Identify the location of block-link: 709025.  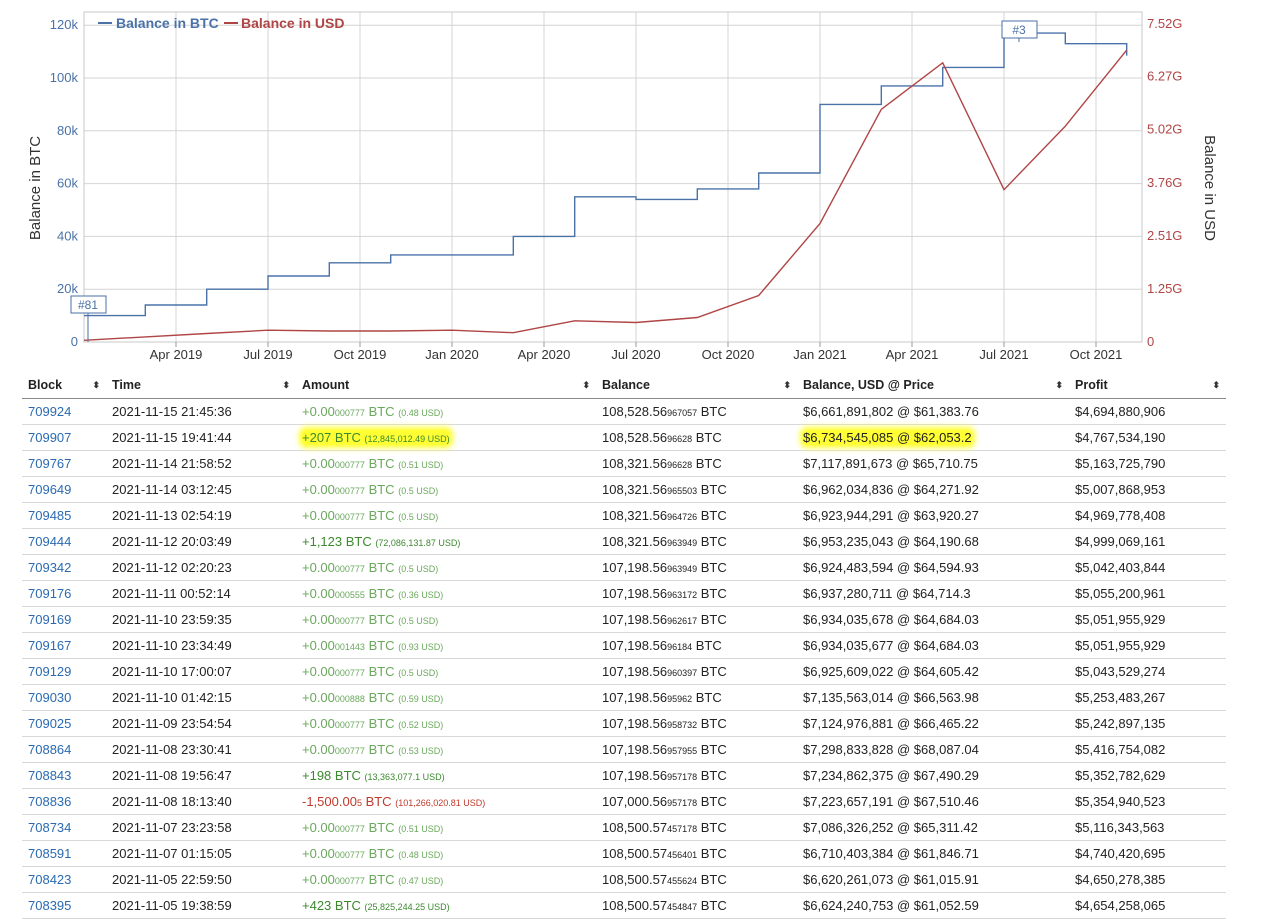
(49, 723).